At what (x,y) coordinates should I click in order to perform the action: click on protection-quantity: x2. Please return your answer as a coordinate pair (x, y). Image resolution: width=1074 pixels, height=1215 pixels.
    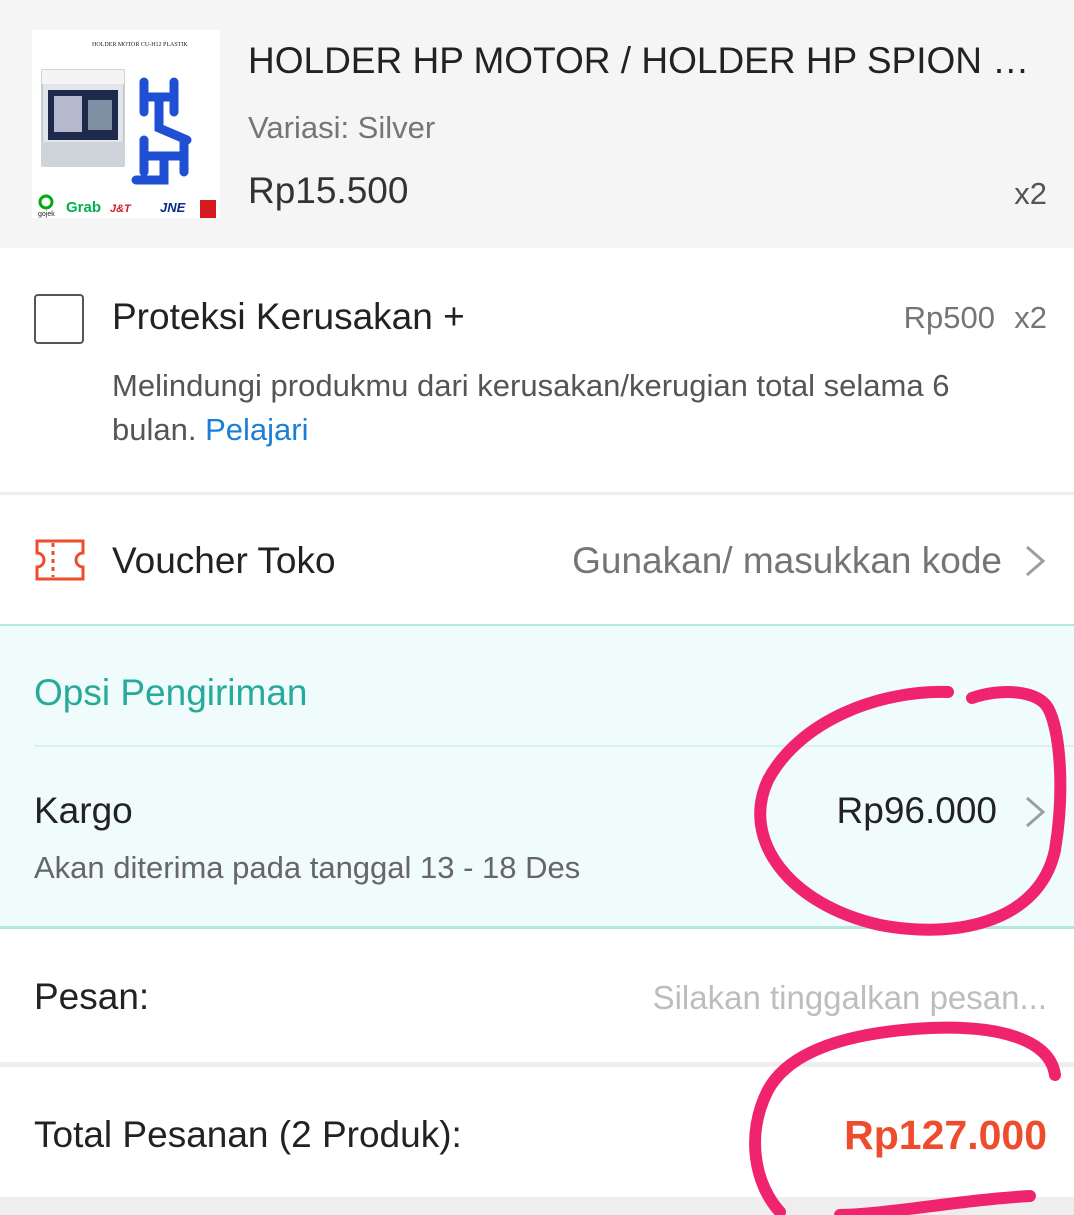
    Looking at the image, I should click on (1030, 317).